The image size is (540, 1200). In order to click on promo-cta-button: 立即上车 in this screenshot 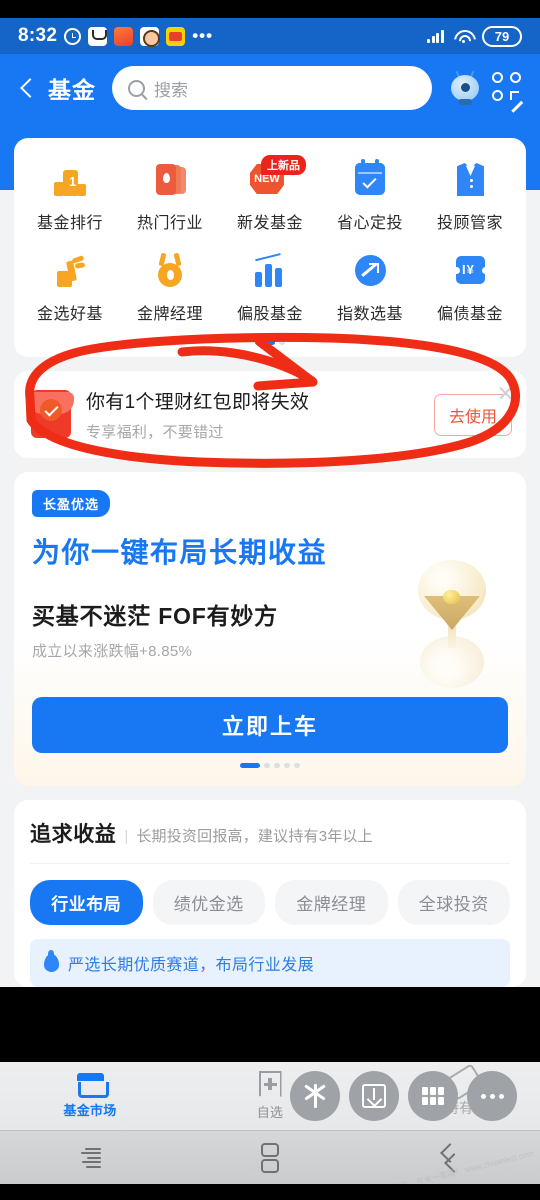, I will do `click(270, 725)`.